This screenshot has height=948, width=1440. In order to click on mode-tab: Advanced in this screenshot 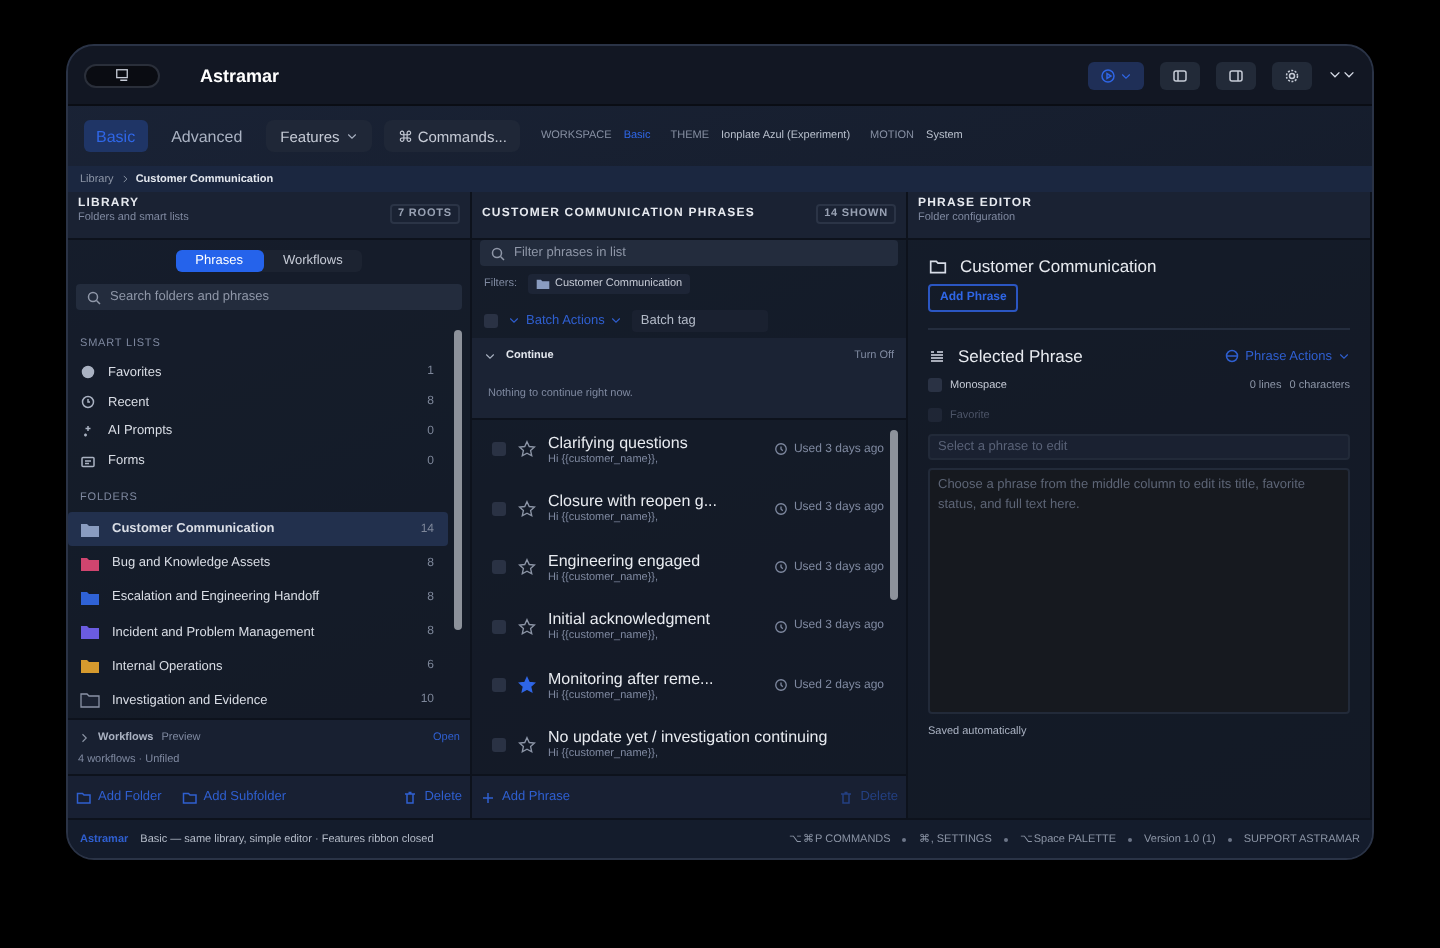, I will do `click(207, 136)`.